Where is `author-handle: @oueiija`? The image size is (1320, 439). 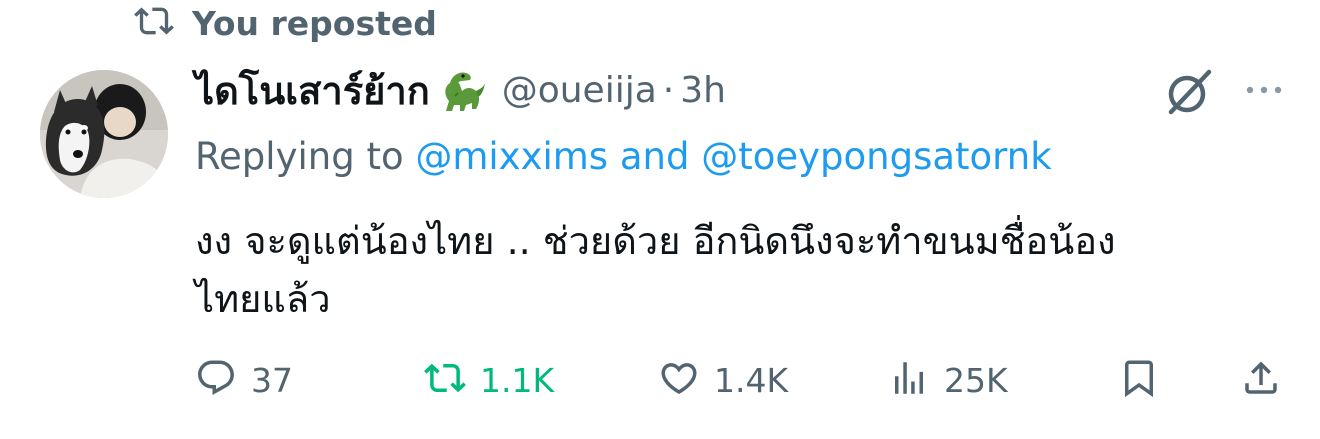
author-handle: @oueiija is located at coordinates (579, 90).